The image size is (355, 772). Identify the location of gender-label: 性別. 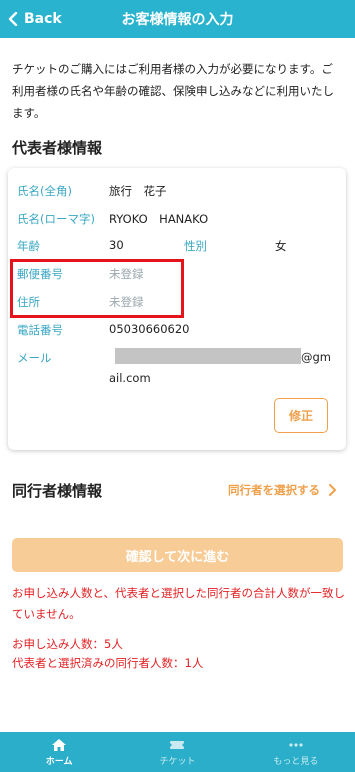
(195, 246).